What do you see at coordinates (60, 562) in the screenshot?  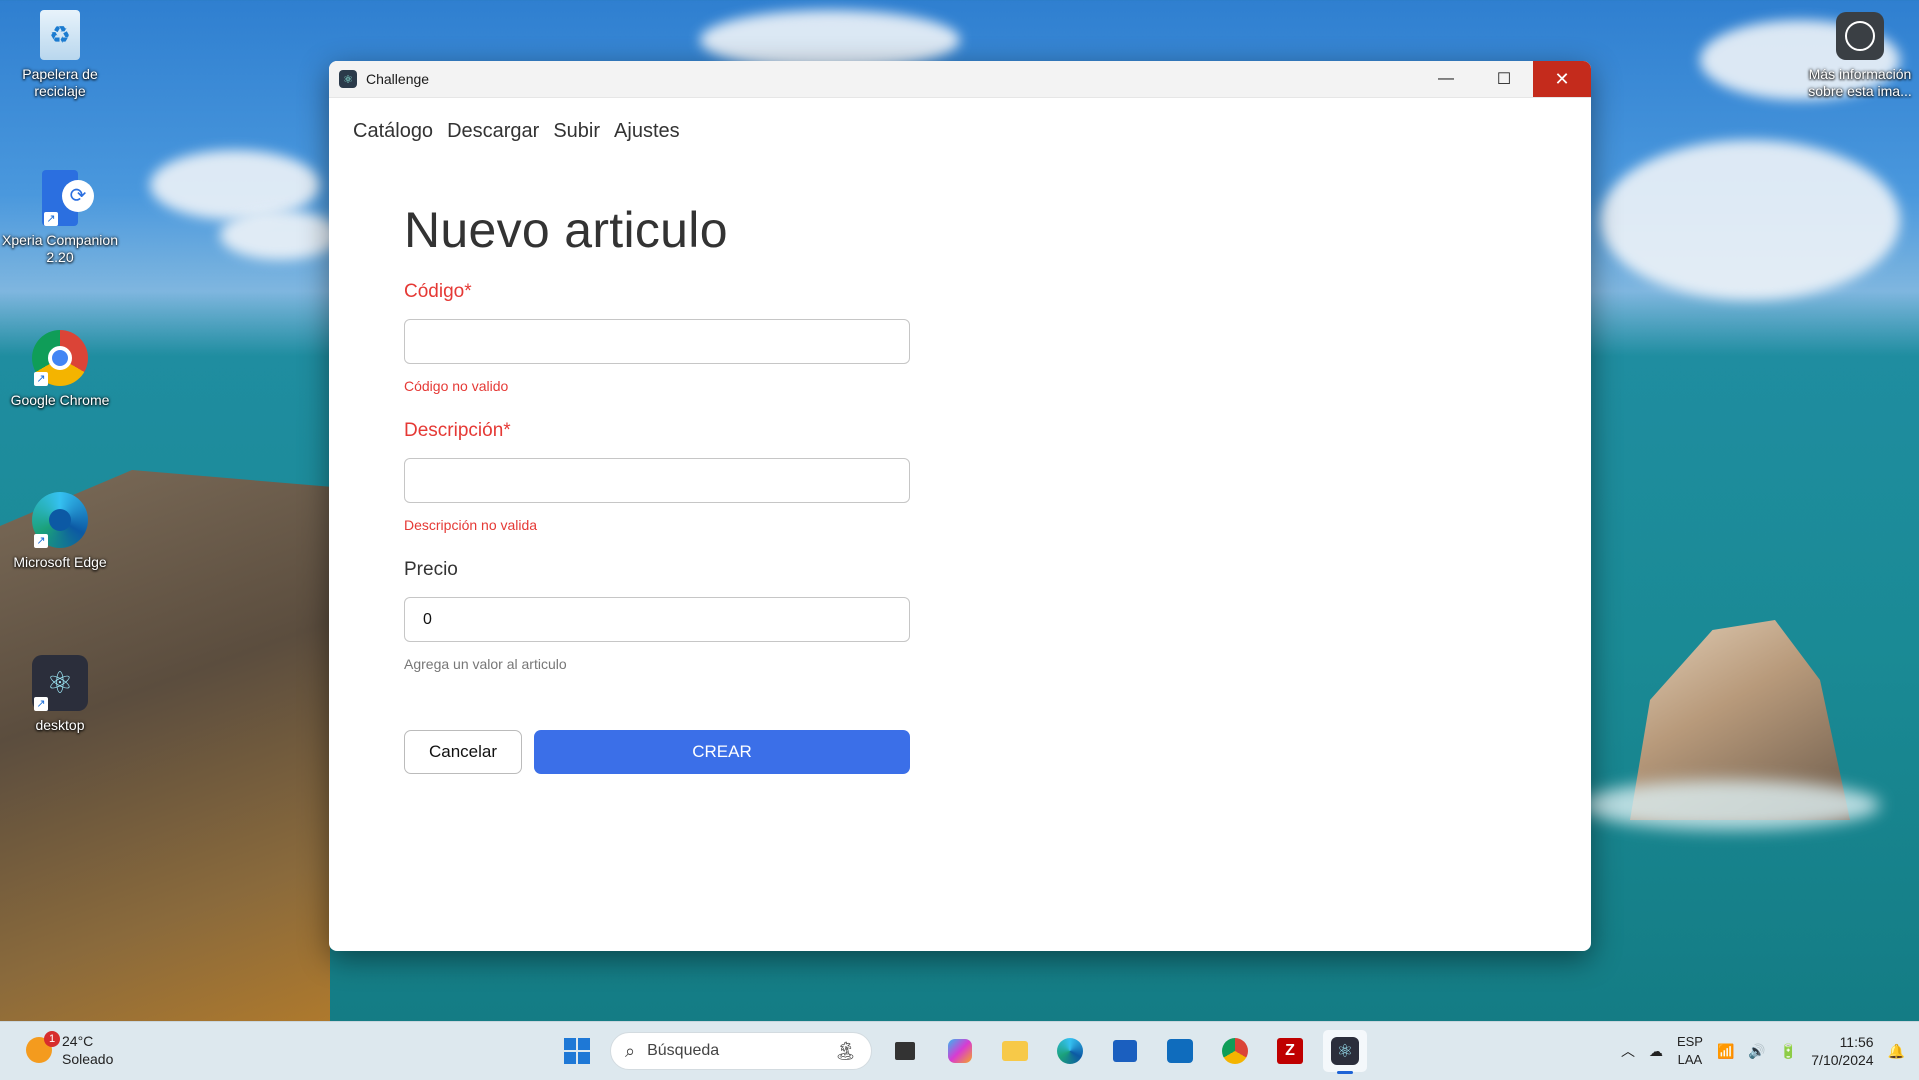 I see `desktop-icon-label: Microsoft Edge` at bounding box center [60, 562].